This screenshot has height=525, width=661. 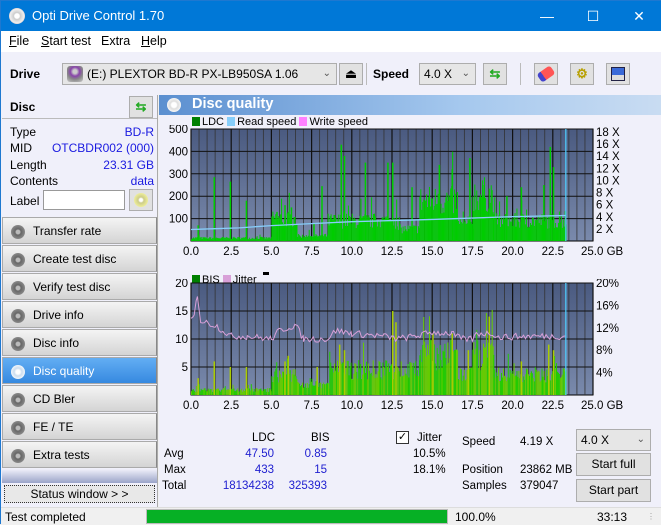 I want to click on save-button, so click(x=618, y=74).